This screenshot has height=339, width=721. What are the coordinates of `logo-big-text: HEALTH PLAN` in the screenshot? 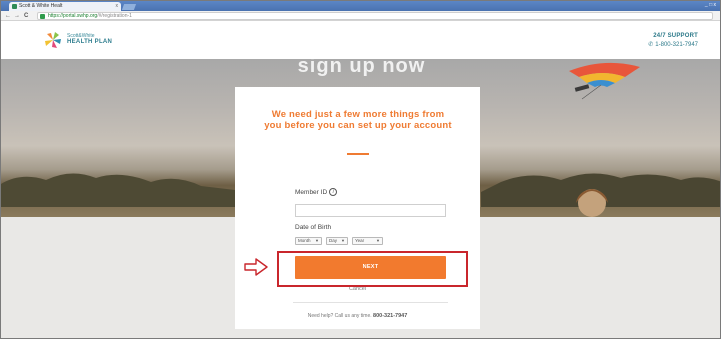 It's located at (90, 42).